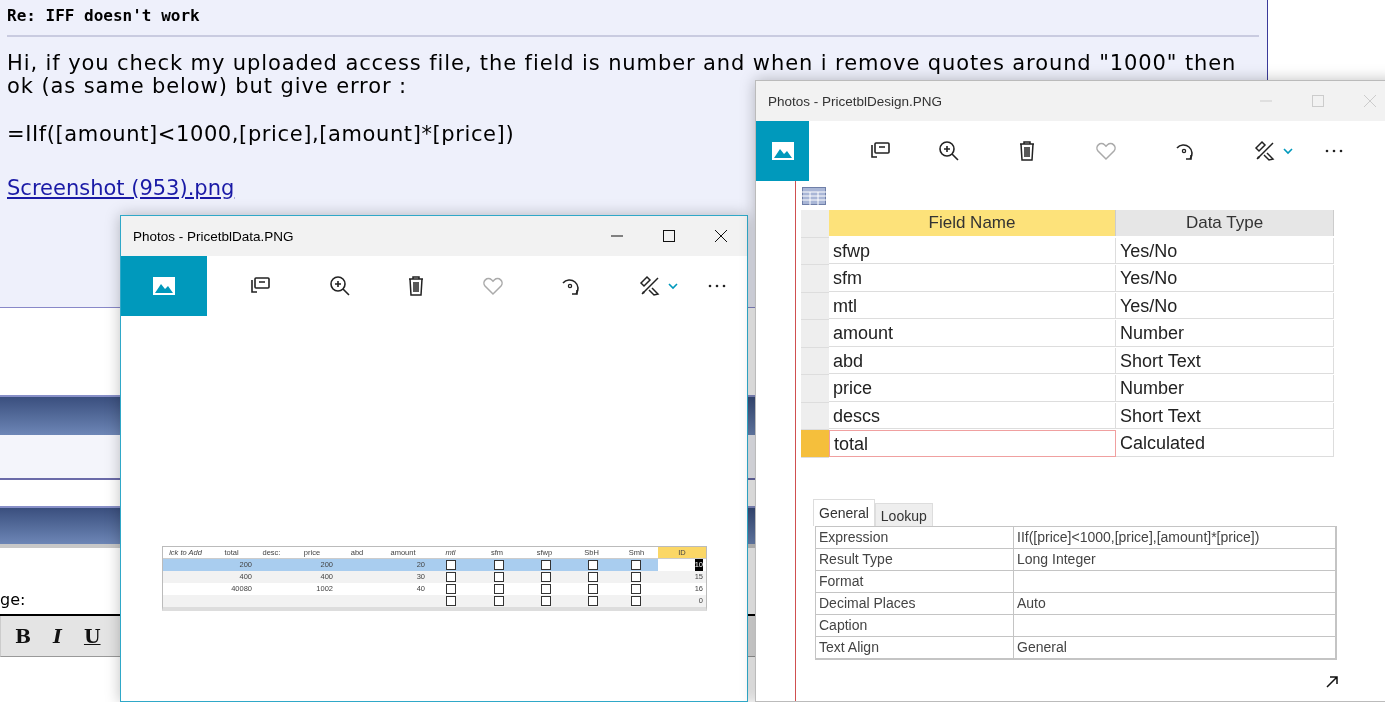  I want to click on property-tab: Lookup, so click(903, 514).